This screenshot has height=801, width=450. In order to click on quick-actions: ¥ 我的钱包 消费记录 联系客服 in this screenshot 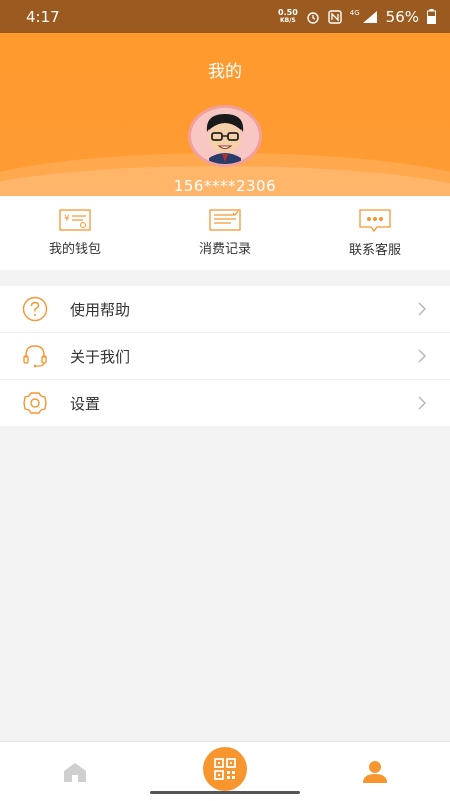, I will do `click(225, 233)`.